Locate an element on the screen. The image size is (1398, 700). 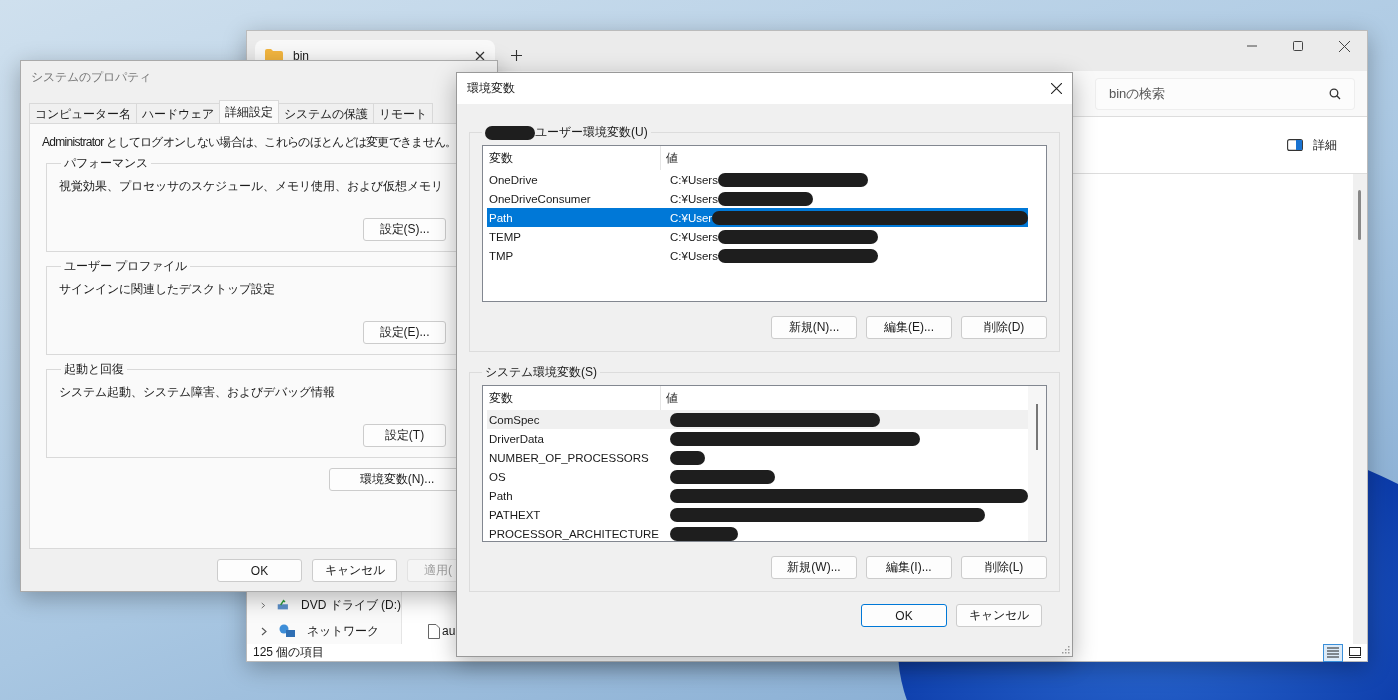
variable-name: TEMP is located at coordinates (505, 236).